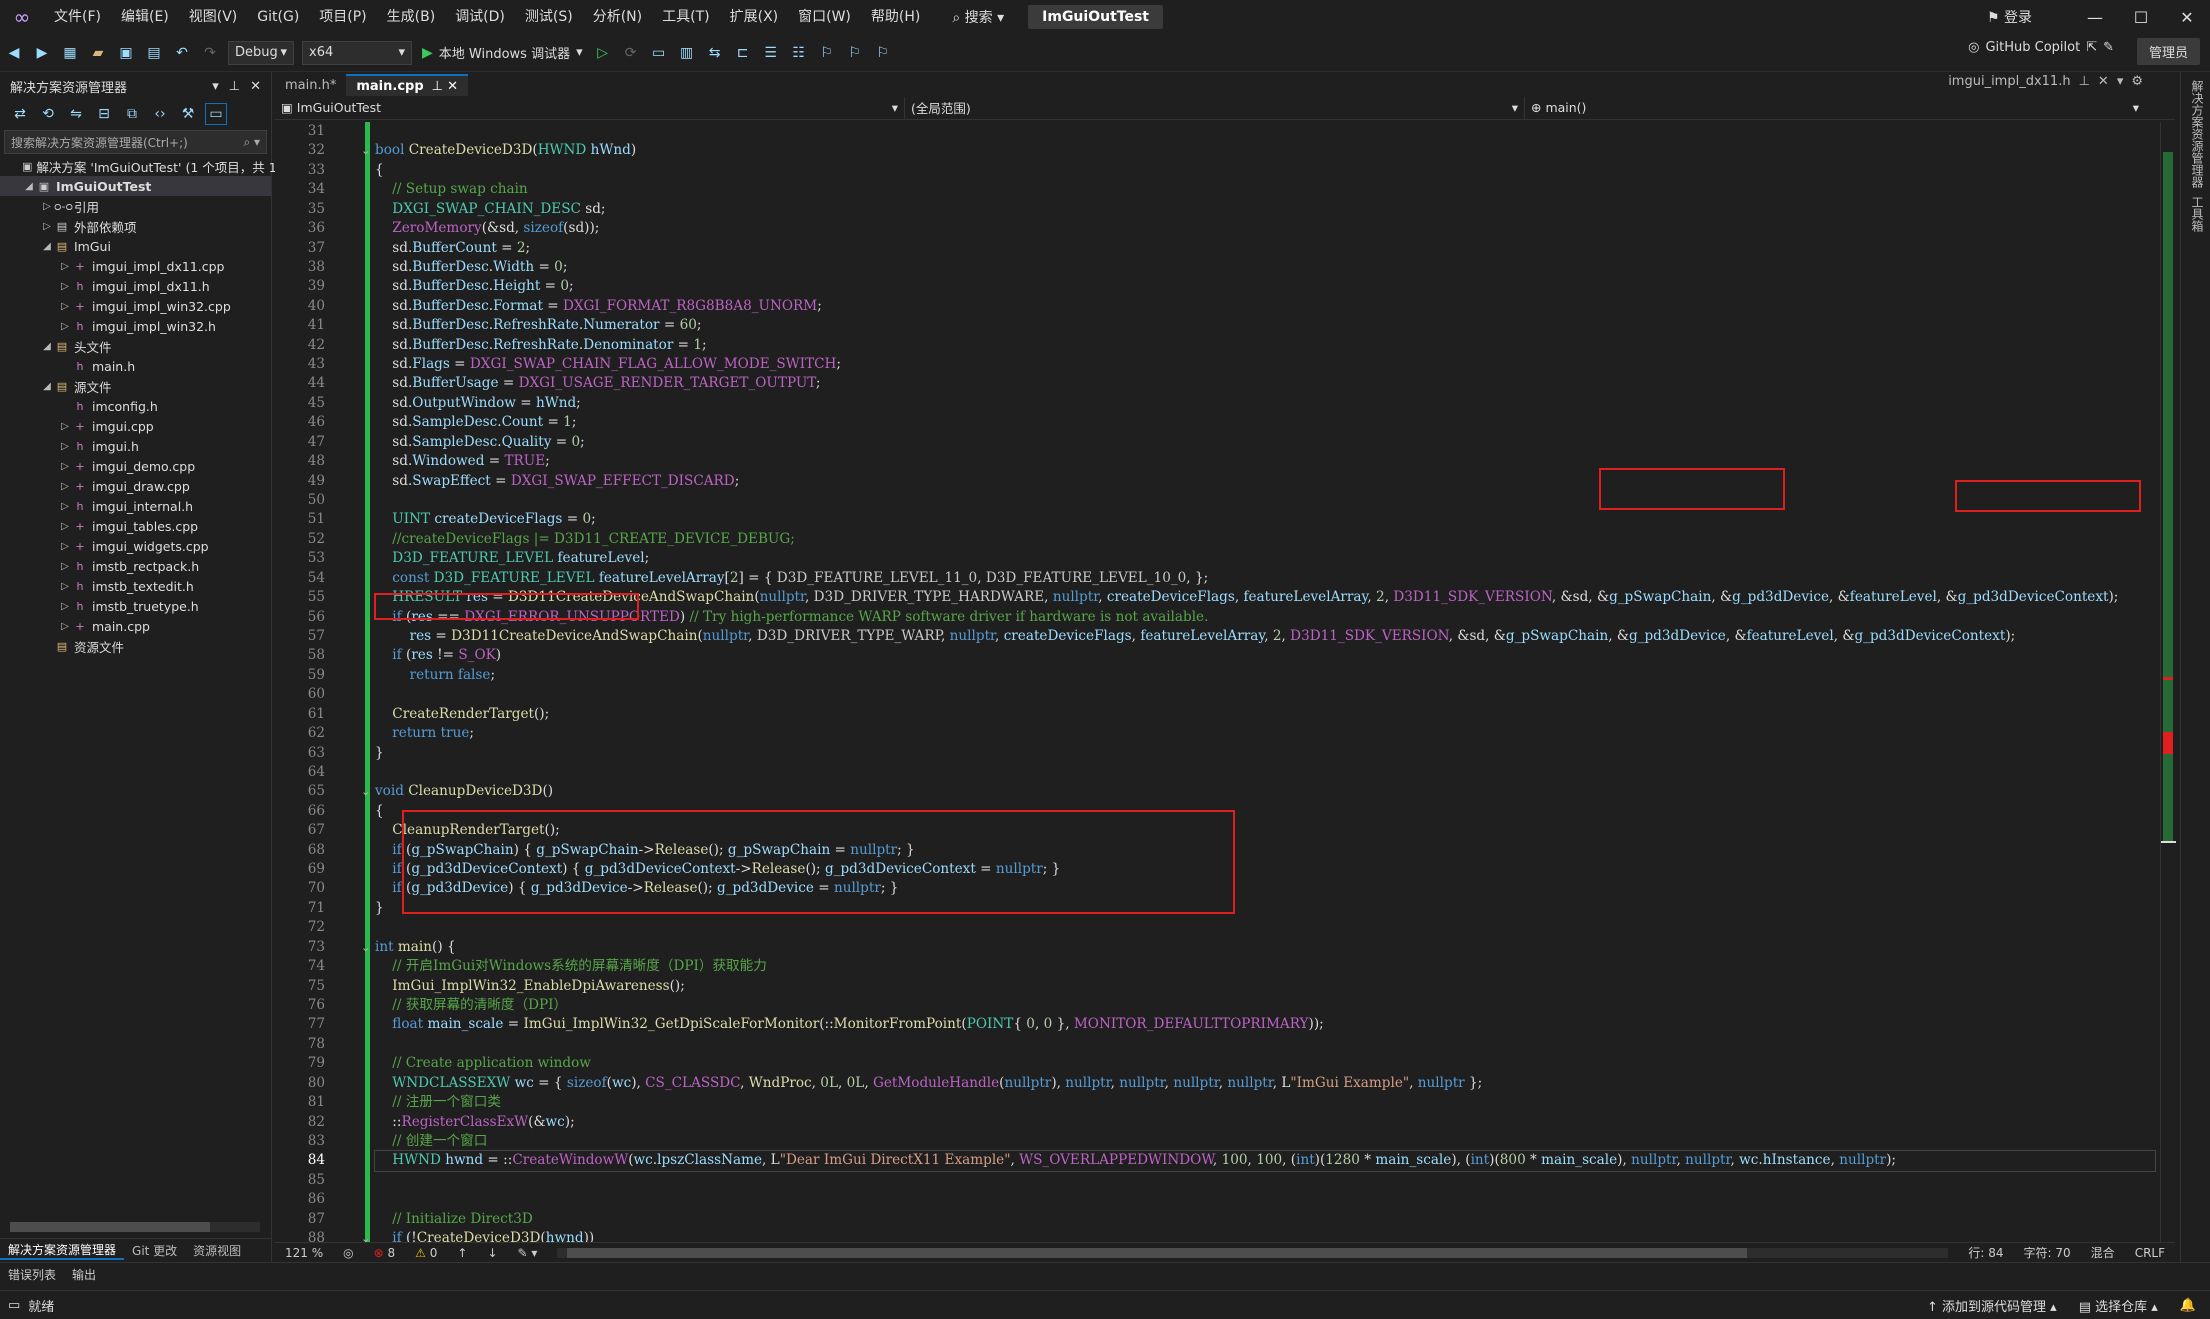  Describe the element at coordinates (154, 53) in the screenshot. I see `save-all-icon: ▤` at that location.